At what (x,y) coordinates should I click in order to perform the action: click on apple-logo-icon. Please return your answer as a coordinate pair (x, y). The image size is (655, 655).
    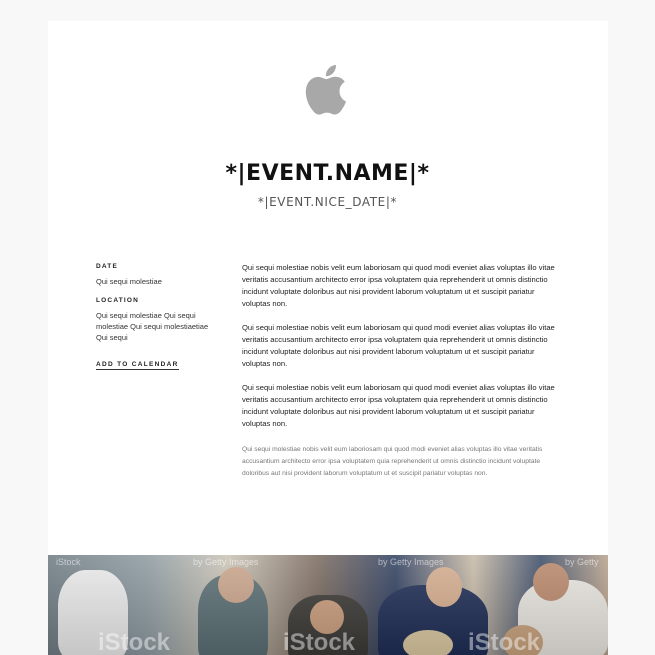
    Looking at the image, I should click on (325, 89).